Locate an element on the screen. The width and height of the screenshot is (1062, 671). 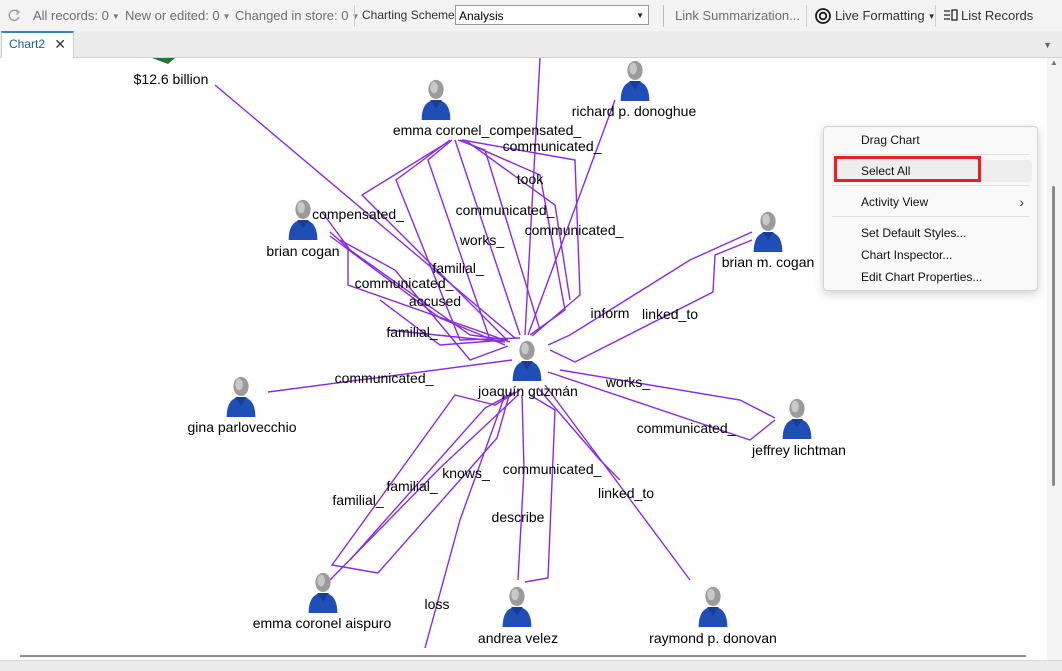
link-label: describe is located at coordinates (518, 517).